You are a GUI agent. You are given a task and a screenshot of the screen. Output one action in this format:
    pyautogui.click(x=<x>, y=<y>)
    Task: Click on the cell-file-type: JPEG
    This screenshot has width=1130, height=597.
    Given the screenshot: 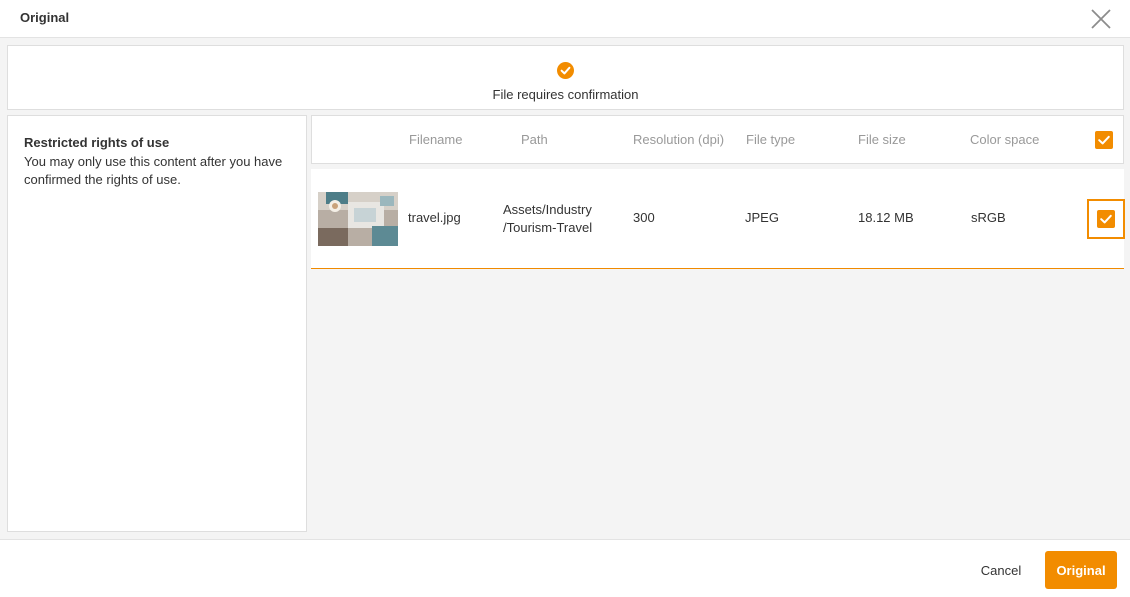 What is the action you would take?
    pyautogui.click(x=762, y=217)
    